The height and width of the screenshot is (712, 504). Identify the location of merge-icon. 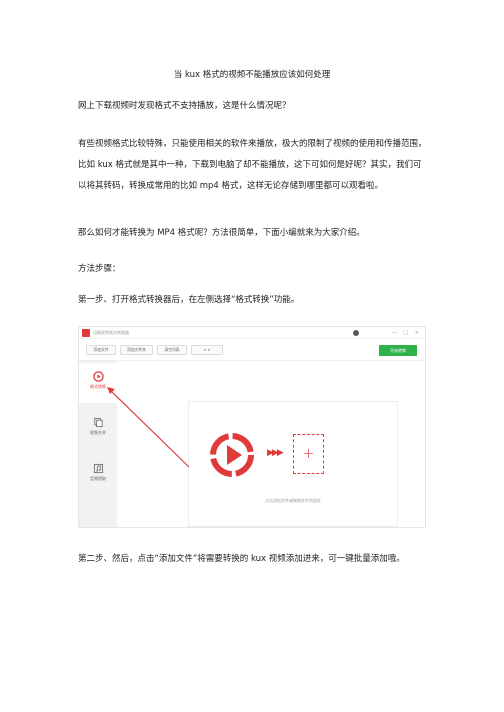
(98, 422).